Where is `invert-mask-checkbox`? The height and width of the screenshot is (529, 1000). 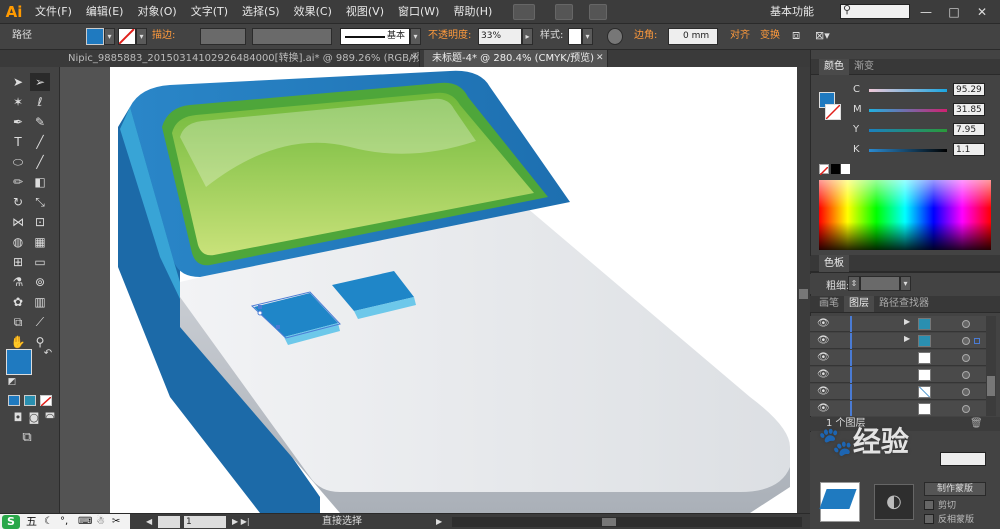
invert-mask-checkbox is located at coordinates (929, 519).